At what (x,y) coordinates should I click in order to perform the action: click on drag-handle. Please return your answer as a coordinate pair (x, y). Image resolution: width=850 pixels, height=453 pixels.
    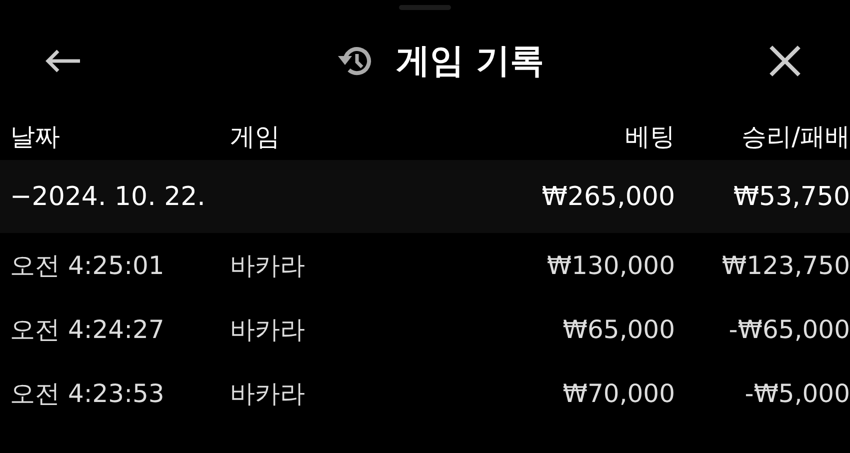
    Looking at the image, I should click on (425, 7).